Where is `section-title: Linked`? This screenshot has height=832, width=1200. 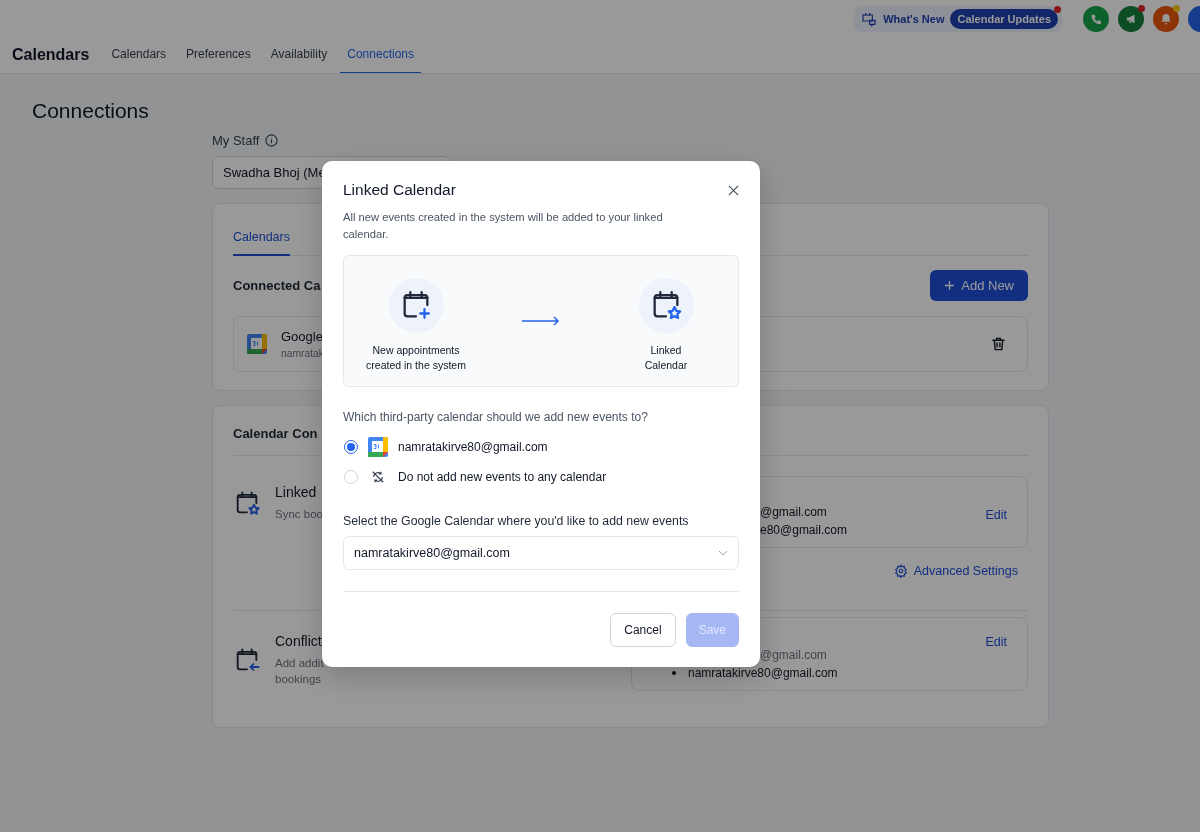
section-title: Linked is located at coordinates (296, 492).